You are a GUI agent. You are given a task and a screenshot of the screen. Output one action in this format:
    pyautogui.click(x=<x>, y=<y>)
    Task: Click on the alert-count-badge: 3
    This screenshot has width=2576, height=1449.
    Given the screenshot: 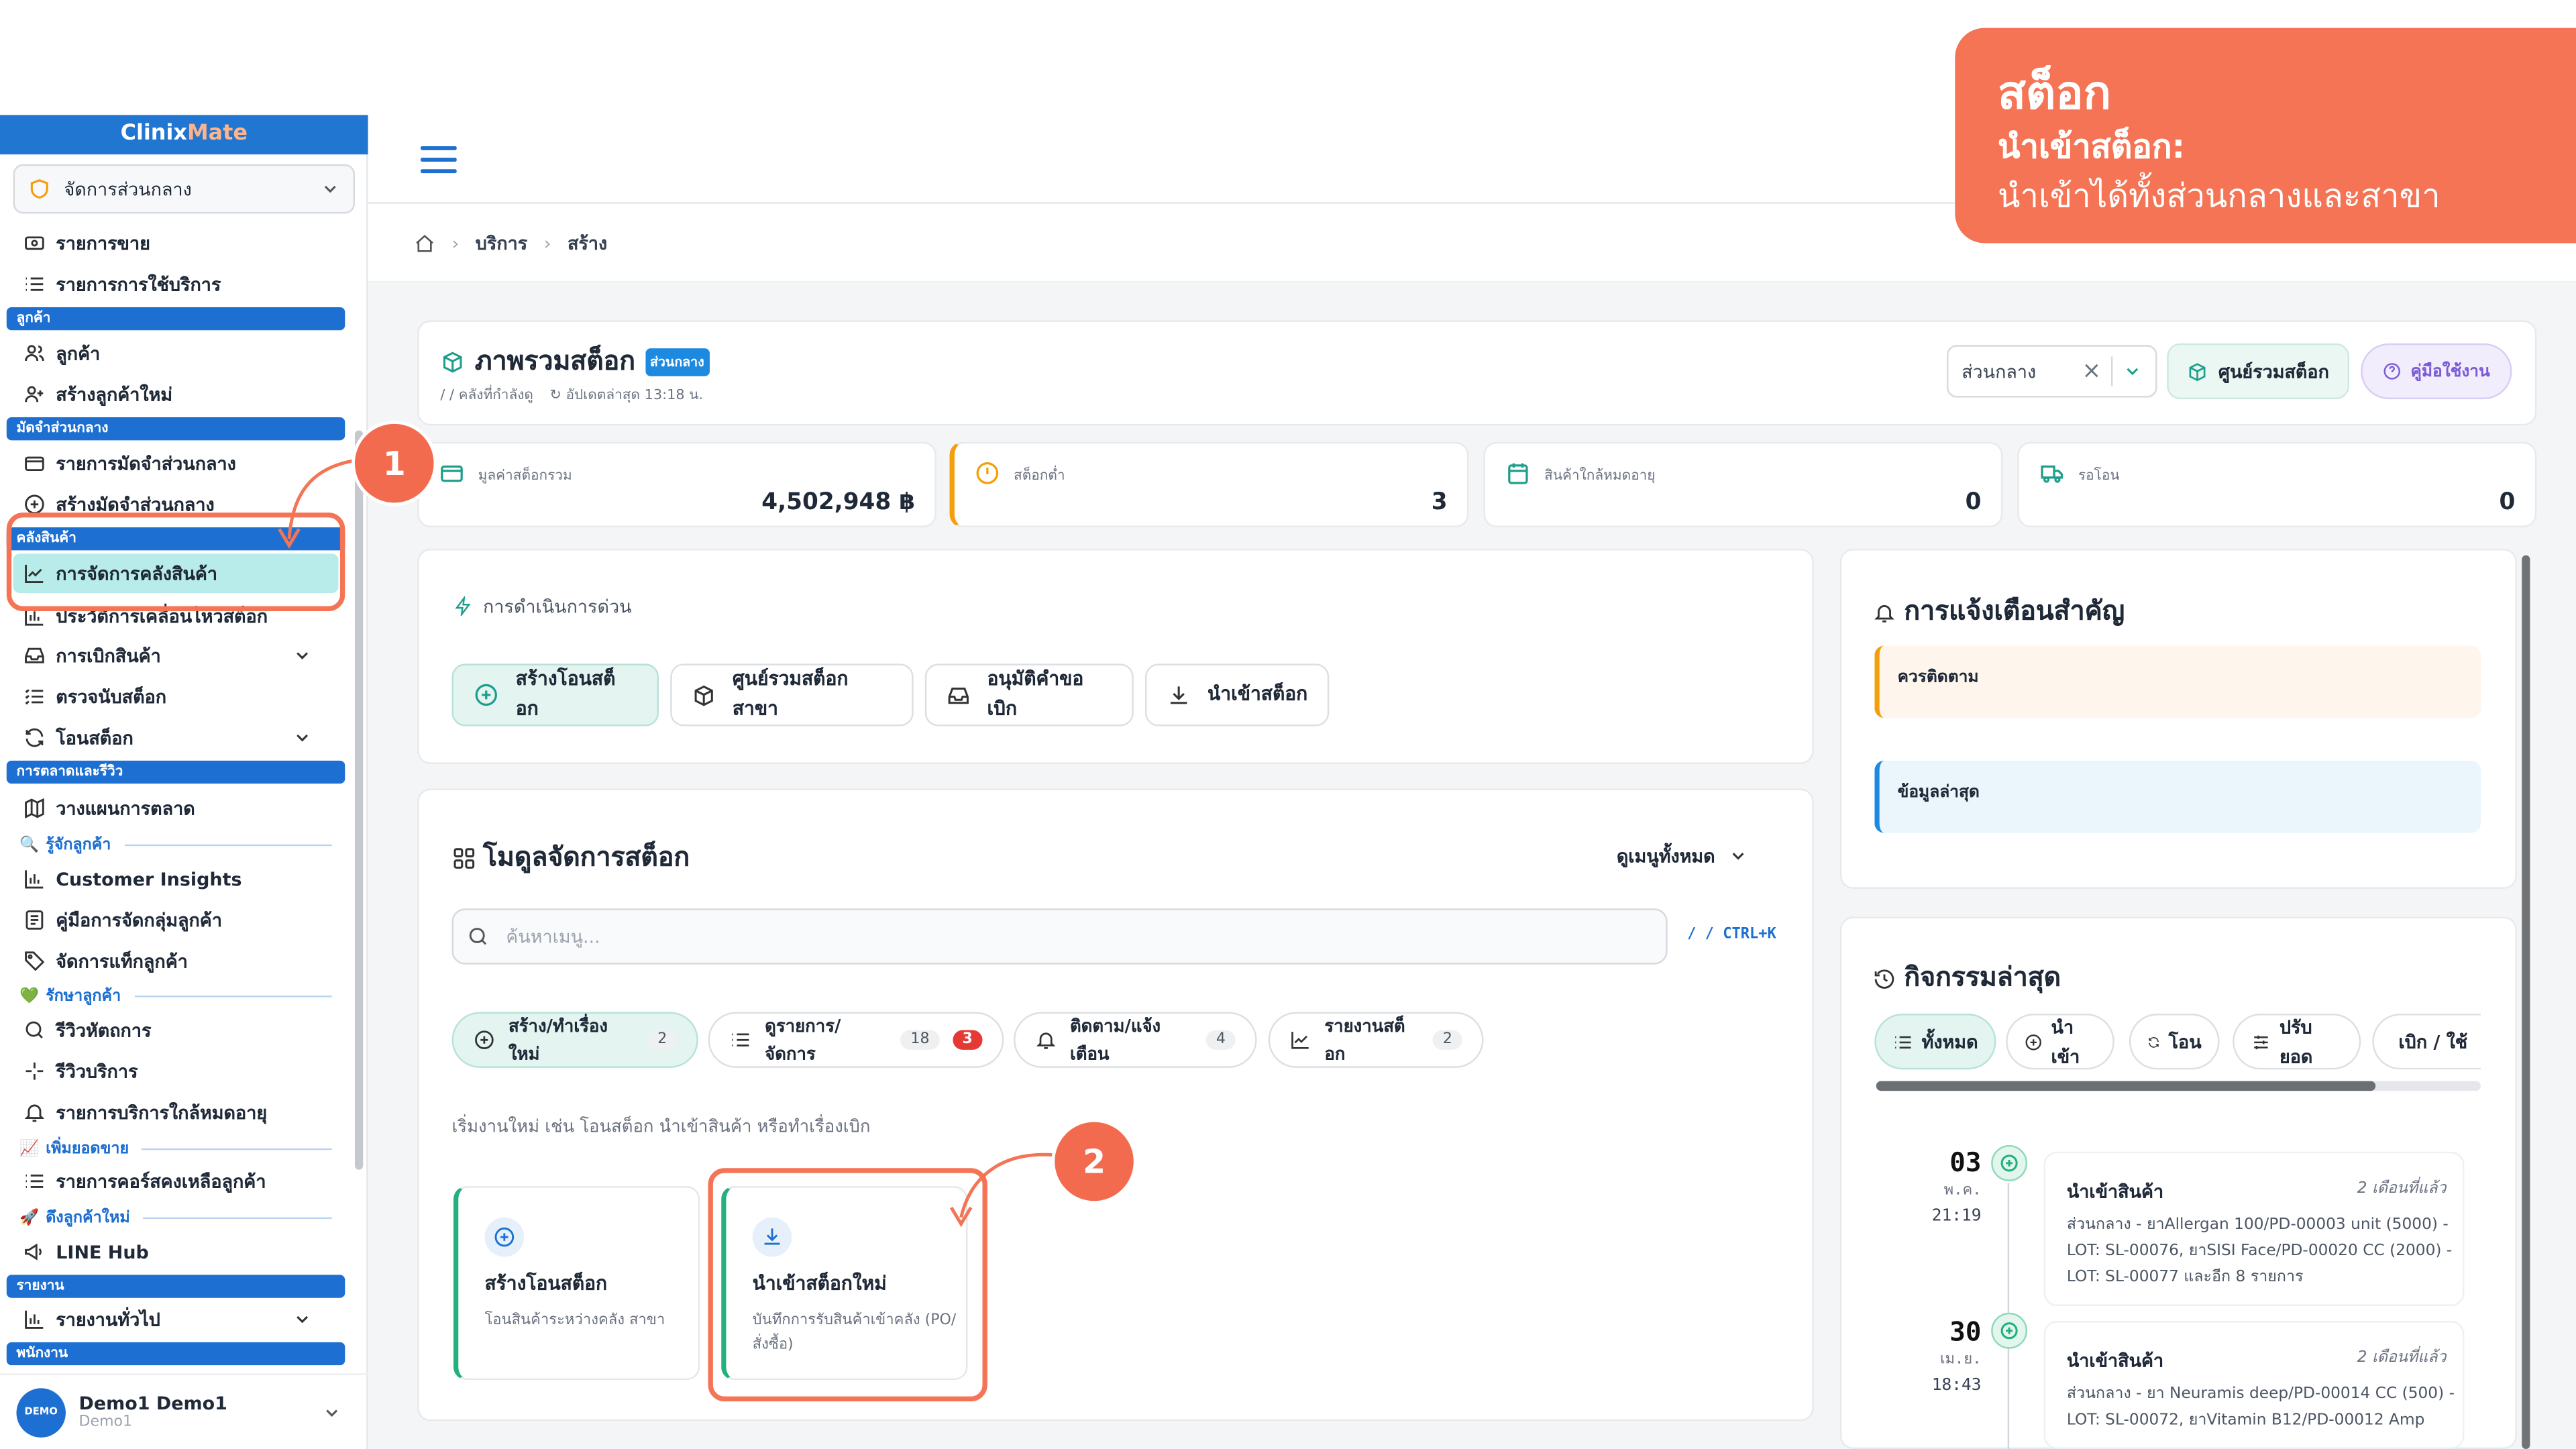 What is the action you would take?
    pyautogui.click(x=967, y=1040)
    